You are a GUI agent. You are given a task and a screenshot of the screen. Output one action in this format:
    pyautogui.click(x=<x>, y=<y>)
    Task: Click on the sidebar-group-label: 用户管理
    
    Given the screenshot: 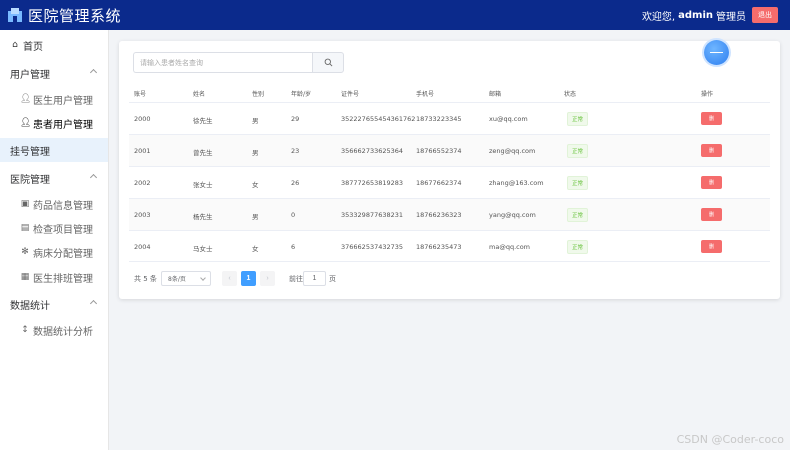 What is the action you would take?
    pyautogui.click(x=30, y=75)
    